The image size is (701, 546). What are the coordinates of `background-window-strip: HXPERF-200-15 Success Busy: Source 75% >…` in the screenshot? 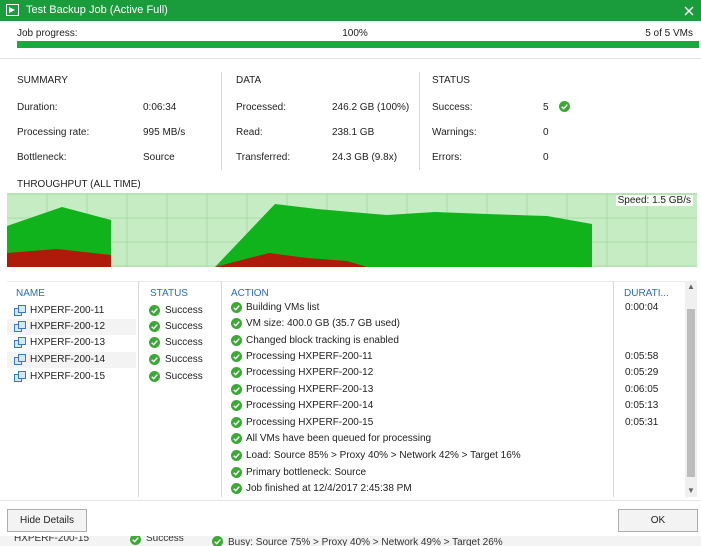 It's located at (350, 541).